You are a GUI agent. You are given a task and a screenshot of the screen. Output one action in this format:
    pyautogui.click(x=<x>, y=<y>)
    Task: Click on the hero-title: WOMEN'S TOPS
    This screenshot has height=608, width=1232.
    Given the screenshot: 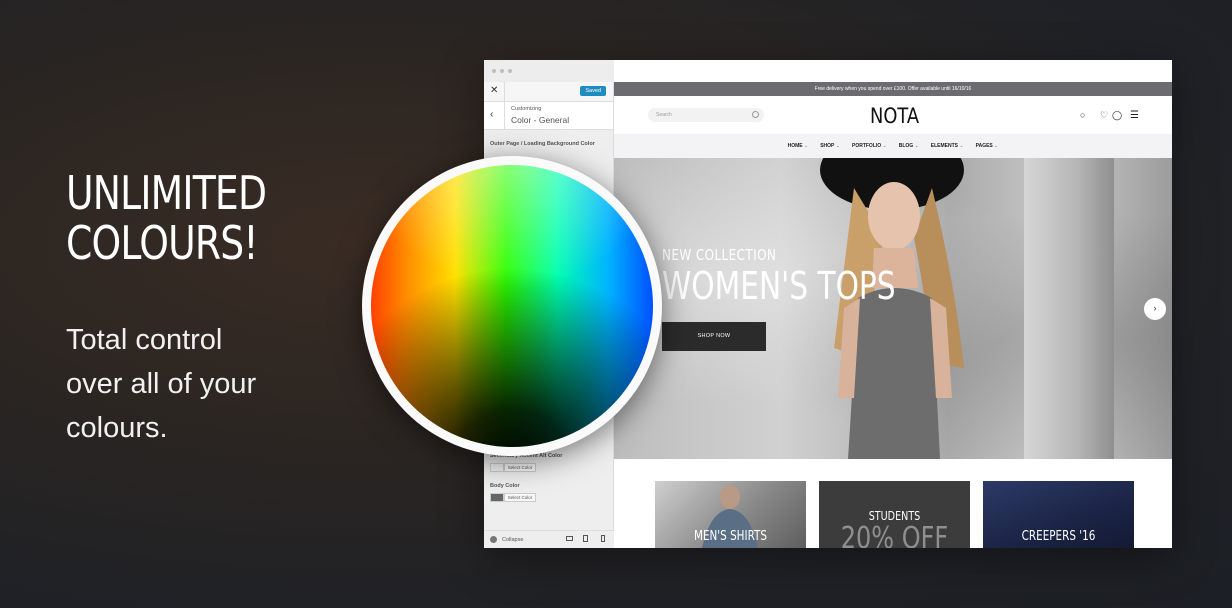 What is the action you would take?
    pyautogui.click(x=779, y=286)
    